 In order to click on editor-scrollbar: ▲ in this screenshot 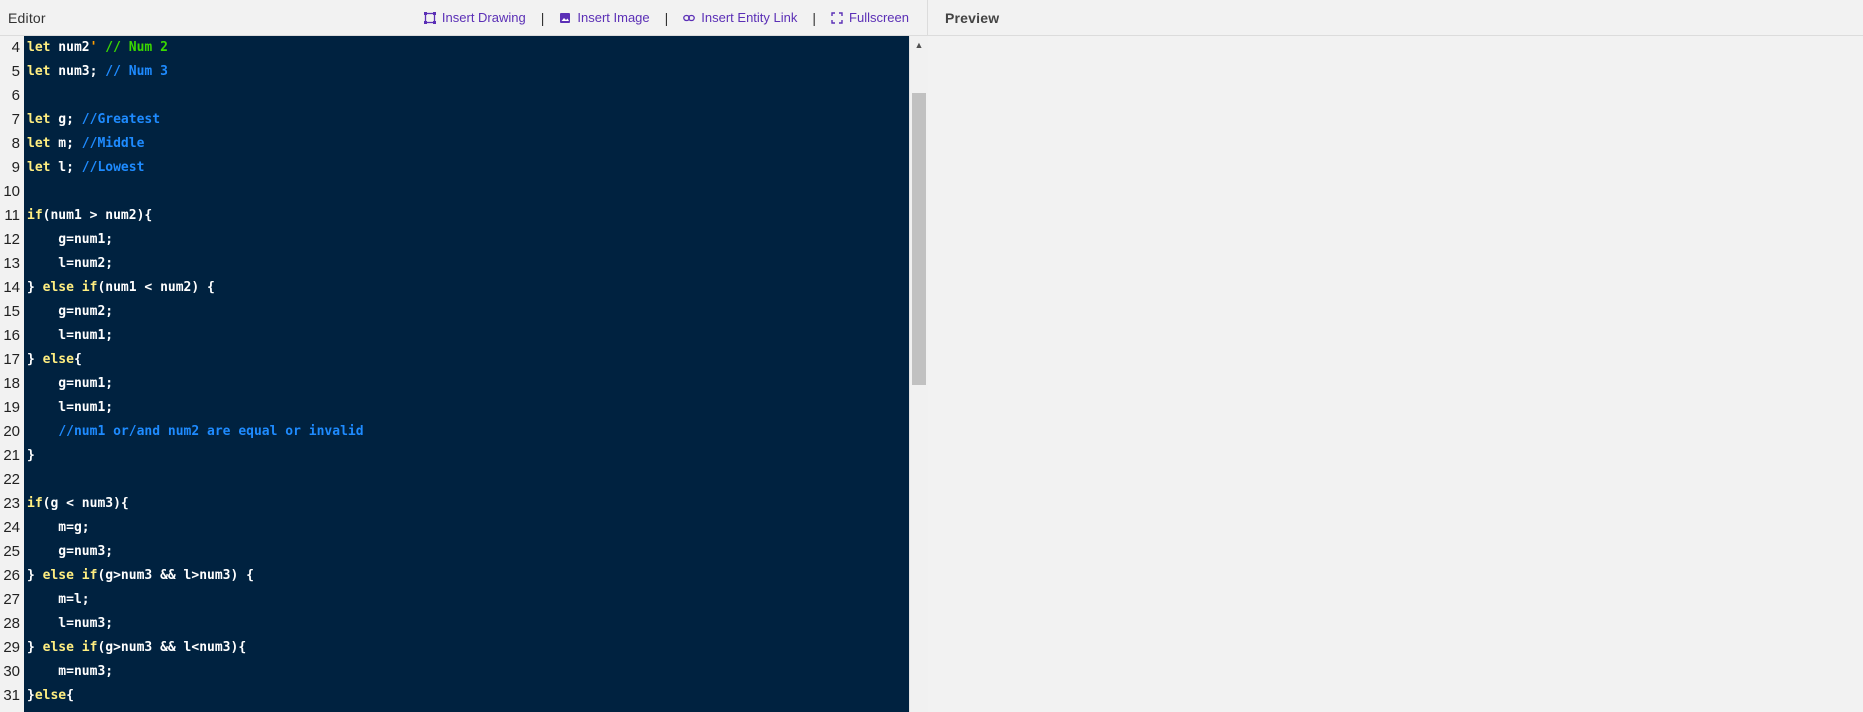, I will do `click(918, 374)`.